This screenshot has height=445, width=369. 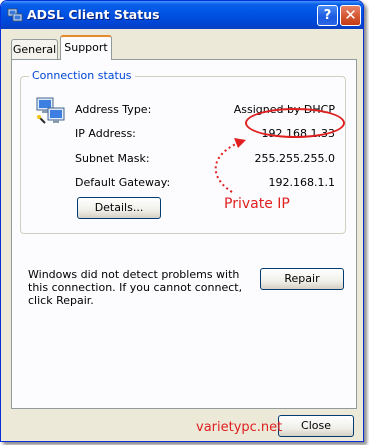 What do you see at coordinates (257, 204) in the screenshot?
I see `private-ip-annotation: Private IP` at bounding box center [257, 204].